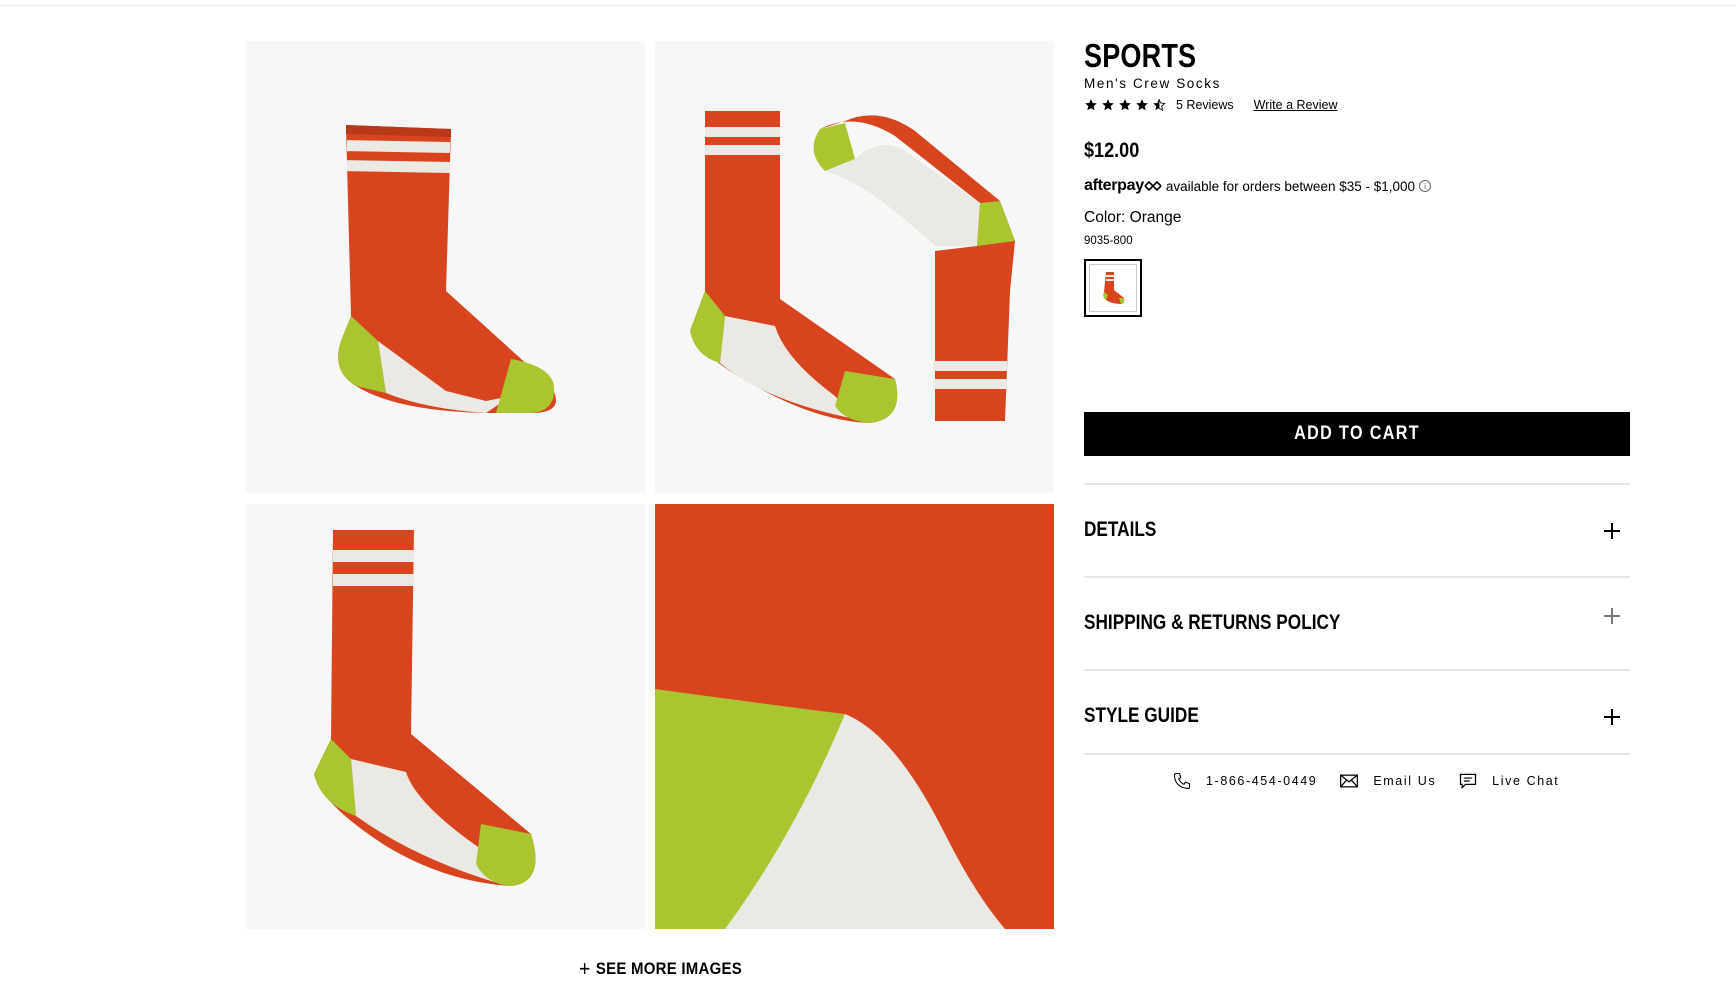  What do you see at coordinates (1120, 529) in the screenshot?
I see `accordion-details-label: DETAILS` at bounding box center [1120, 529].